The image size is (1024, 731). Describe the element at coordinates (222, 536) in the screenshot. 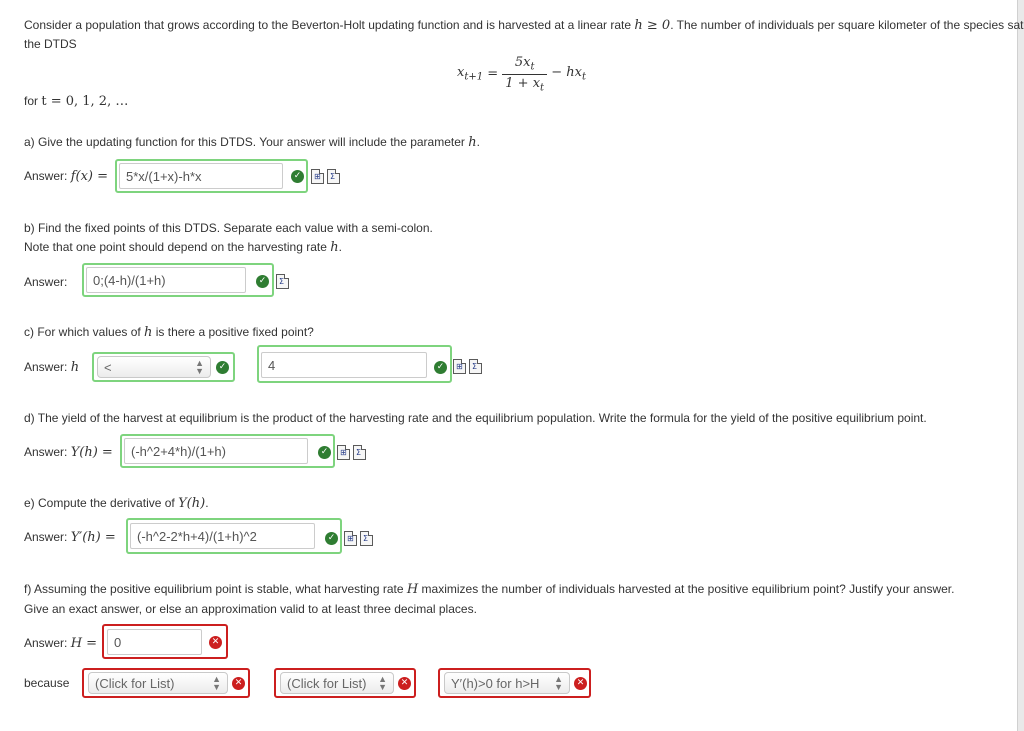

I see `part-e-answer-input: (-h^2-2*h+4)/(1+h)^2` at that location.